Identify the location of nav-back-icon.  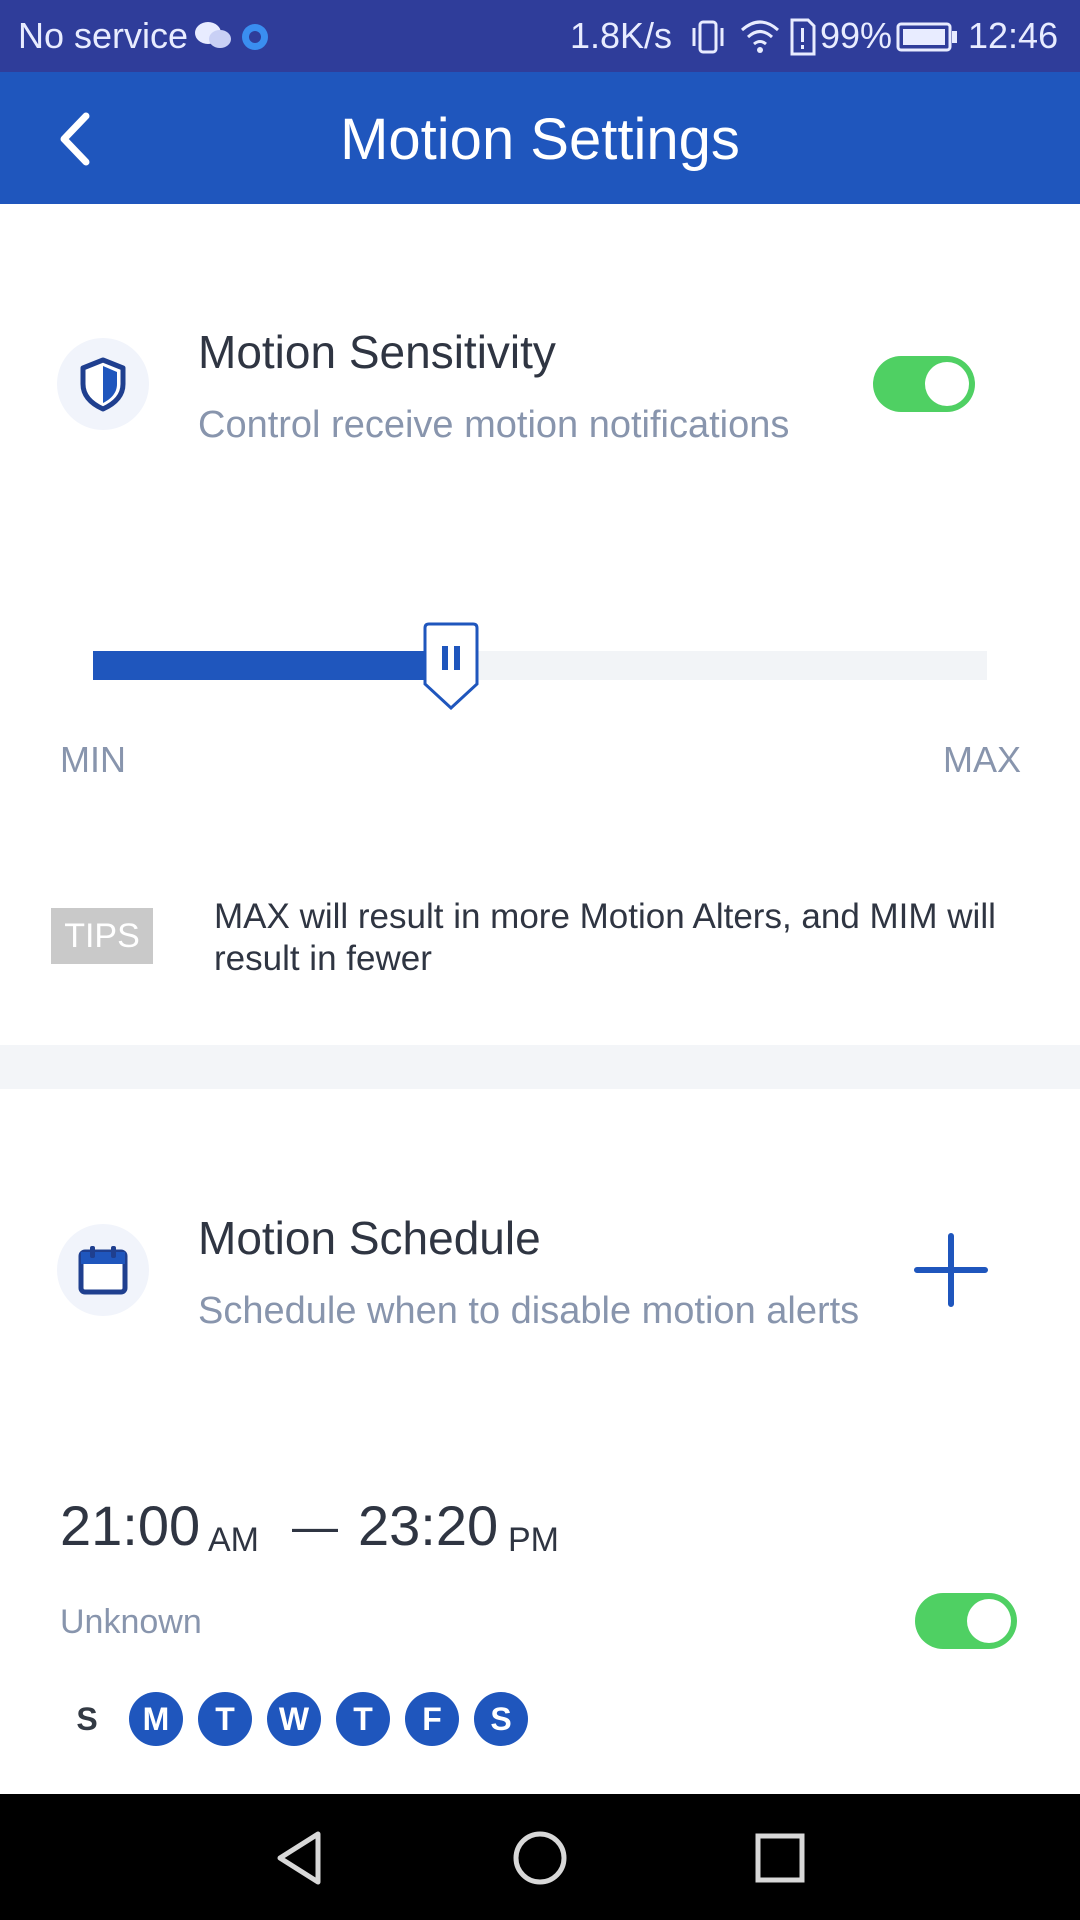
(300, 1858).